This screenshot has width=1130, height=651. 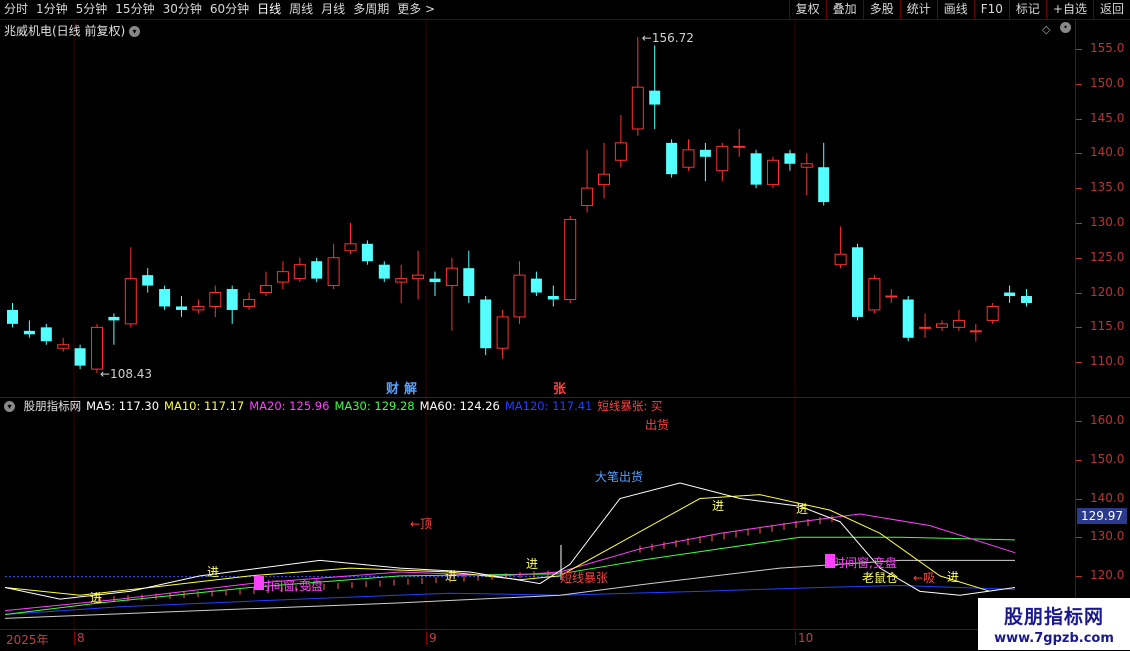 I want to click on legend-item-4: MA60: 124.26, so click(x=459, y=406).